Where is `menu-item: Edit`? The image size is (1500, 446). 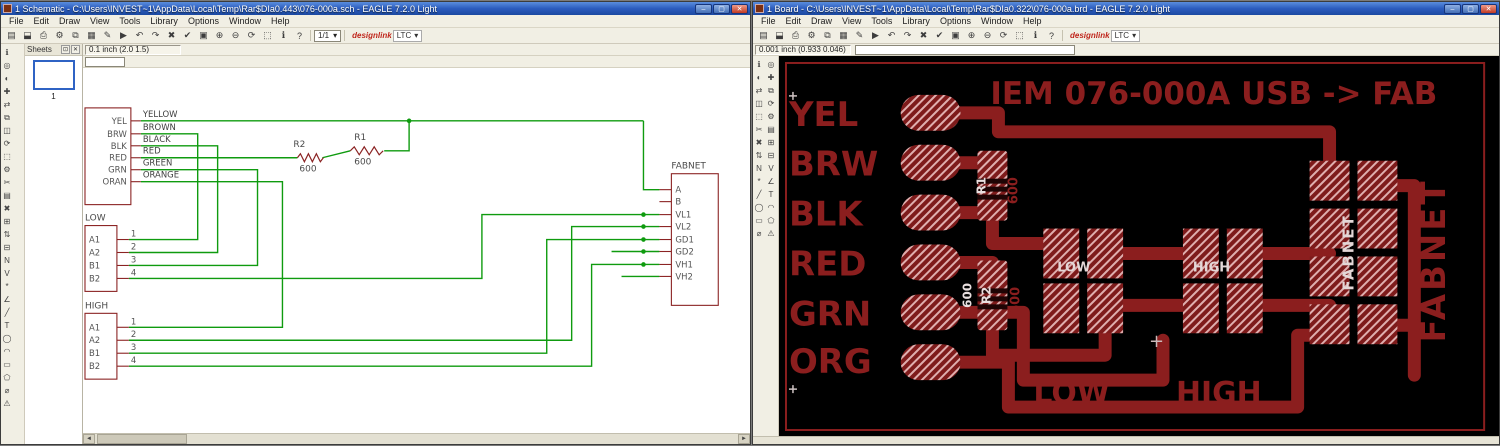 menu-item: Edit is located at coordinates (794, 21).